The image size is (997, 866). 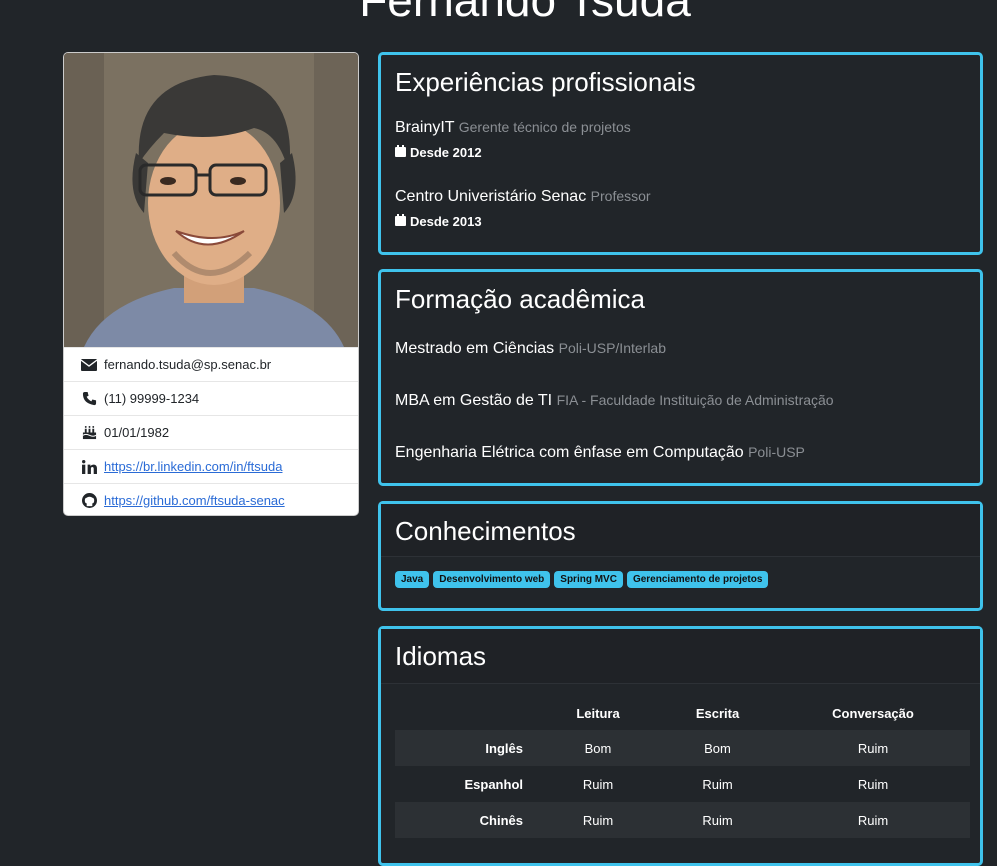 I want to click on experience-date: Desde 2013, so click(x=680, y=221).